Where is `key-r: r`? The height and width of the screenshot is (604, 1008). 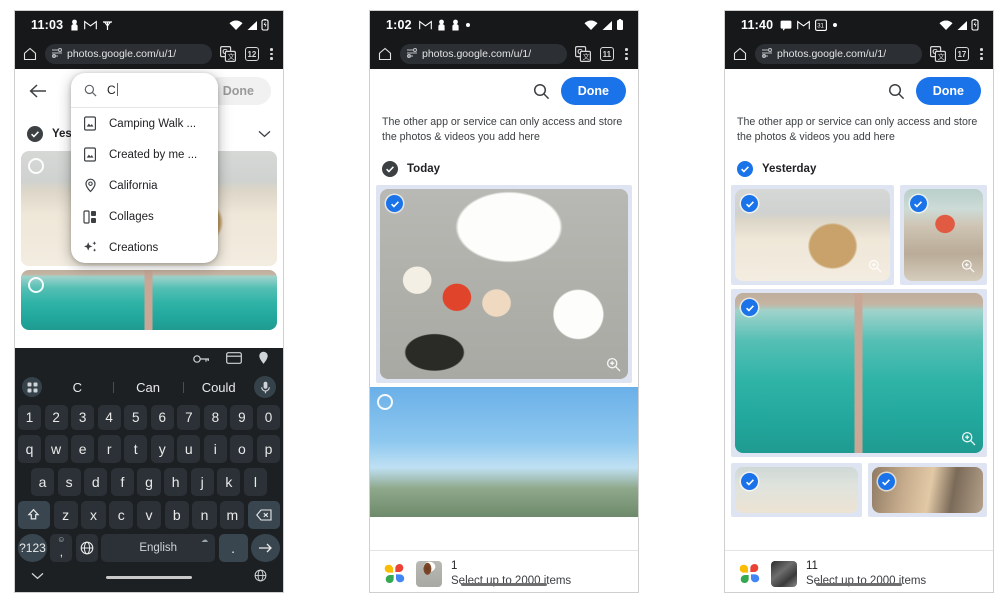
key-r: r is located at coordinates (109, 448).